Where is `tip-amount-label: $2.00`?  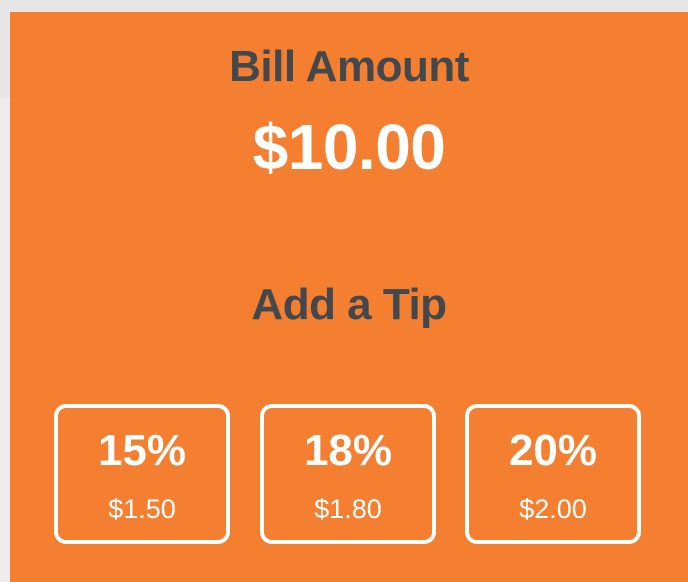 tip-amount-label: $2.00 is located at coordinates (553, 509).